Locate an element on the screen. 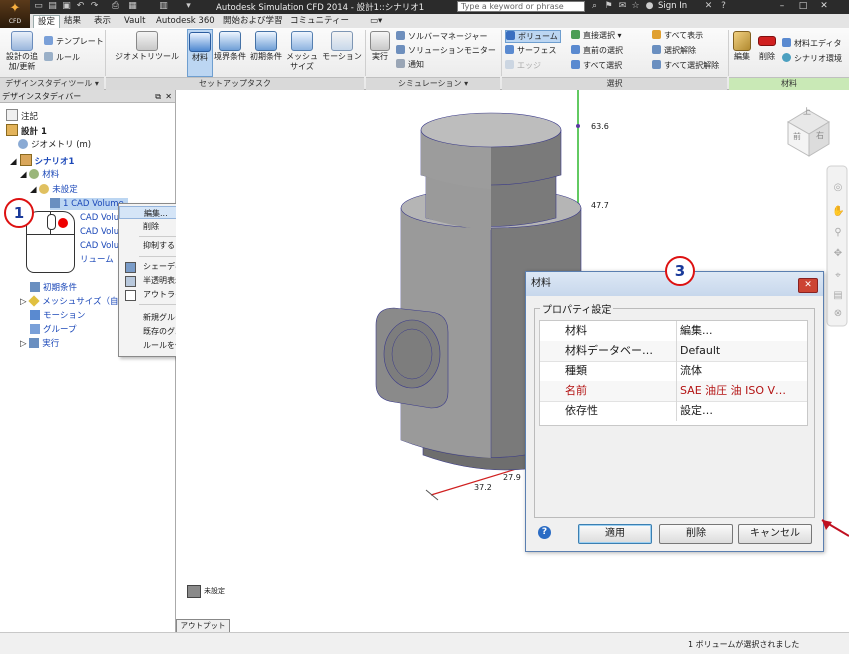 The height and width of the screenshot is (654, 849). tree-item-motion: モーション is located at coordinates (57, 316).